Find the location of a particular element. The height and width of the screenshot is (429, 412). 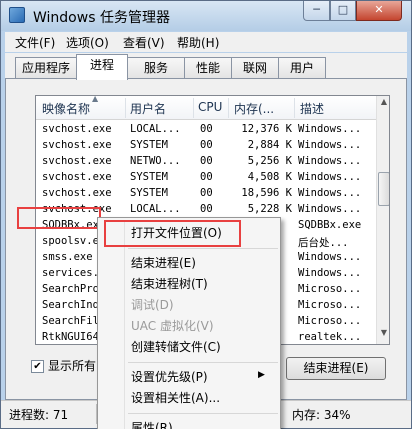

scroll-up-icon: ▲ is located at coordinates (383, 104).